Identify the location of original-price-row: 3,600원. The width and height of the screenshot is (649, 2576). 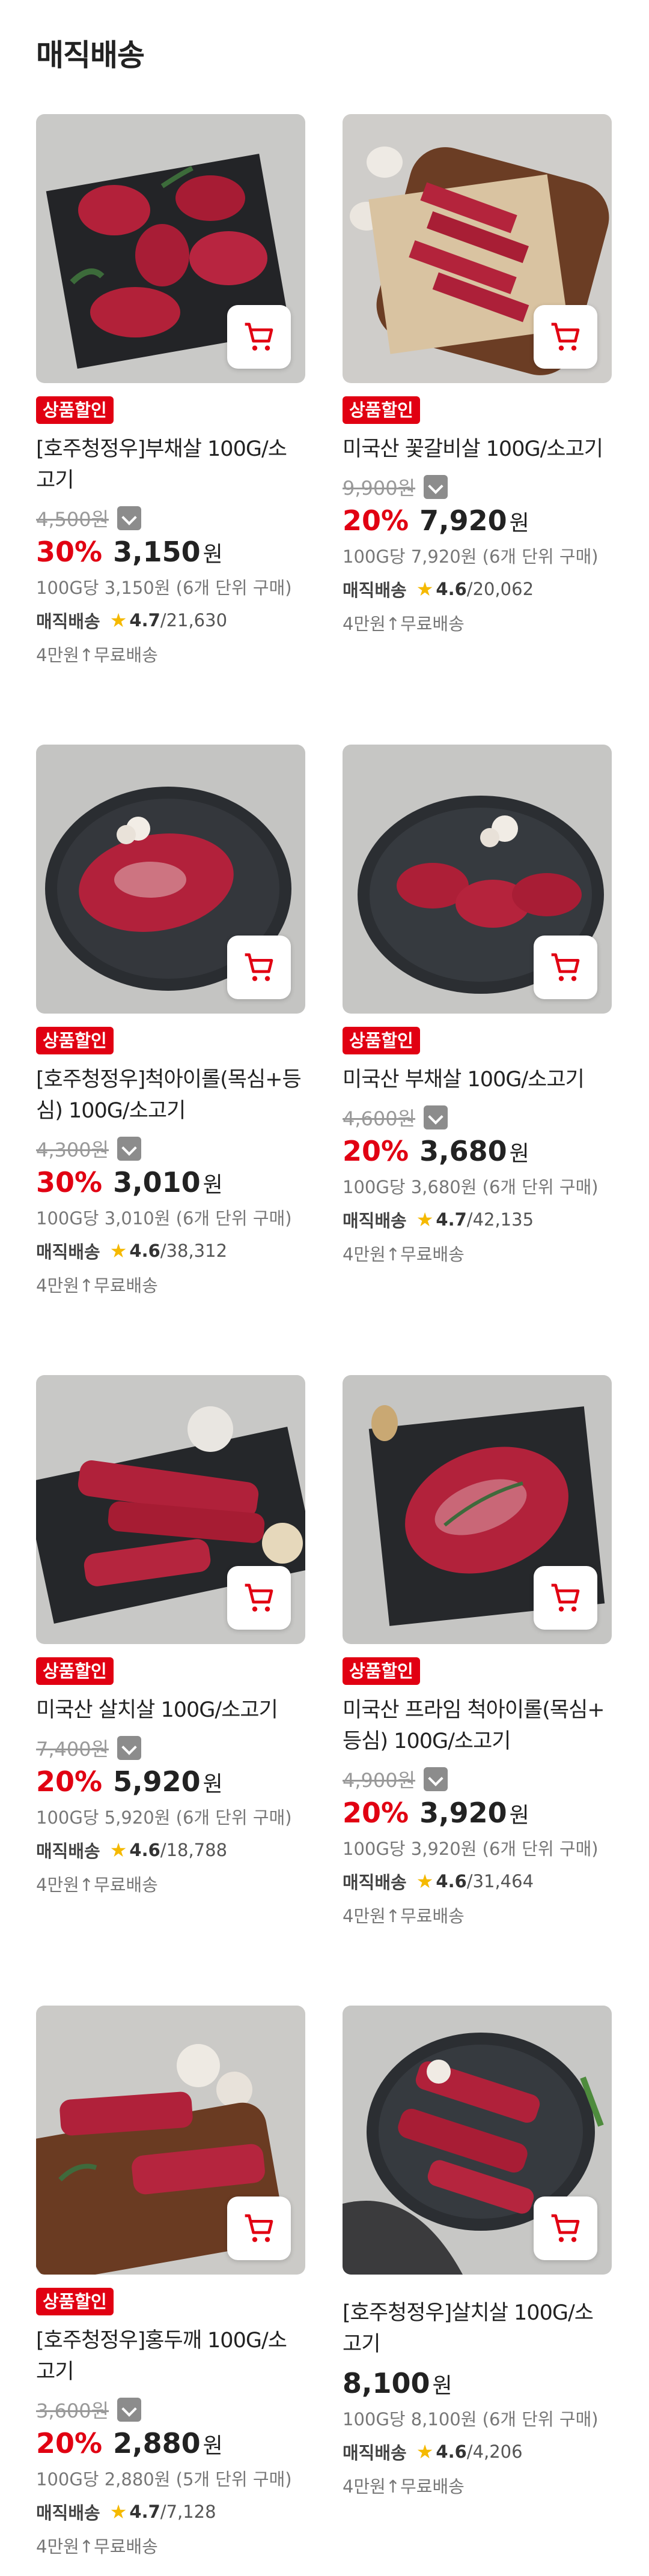
(170, 2409).